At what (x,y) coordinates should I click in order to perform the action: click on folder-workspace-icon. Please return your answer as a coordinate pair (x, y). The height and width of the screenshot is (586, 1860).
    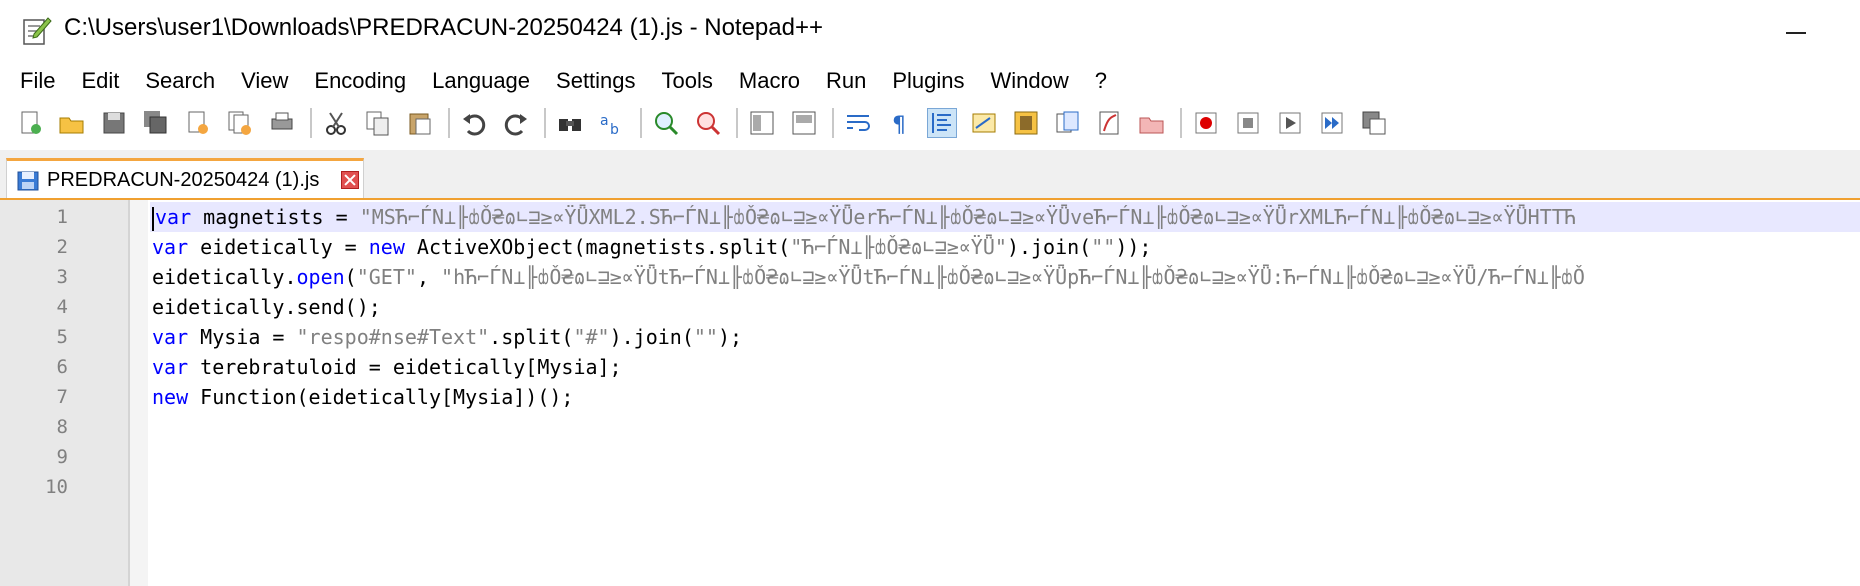
    Looking at the image, I should click on (1110, 123).